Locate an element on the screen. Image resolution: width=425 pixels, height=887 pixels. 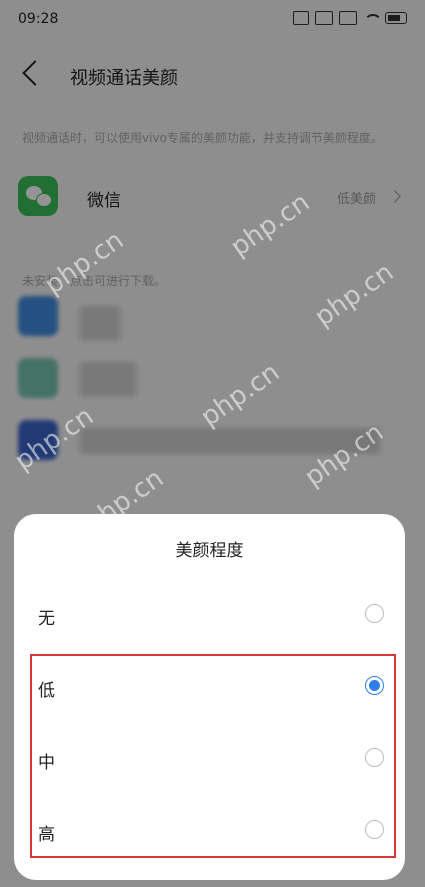
option-none: 无 is located at coordinates (209, 617).